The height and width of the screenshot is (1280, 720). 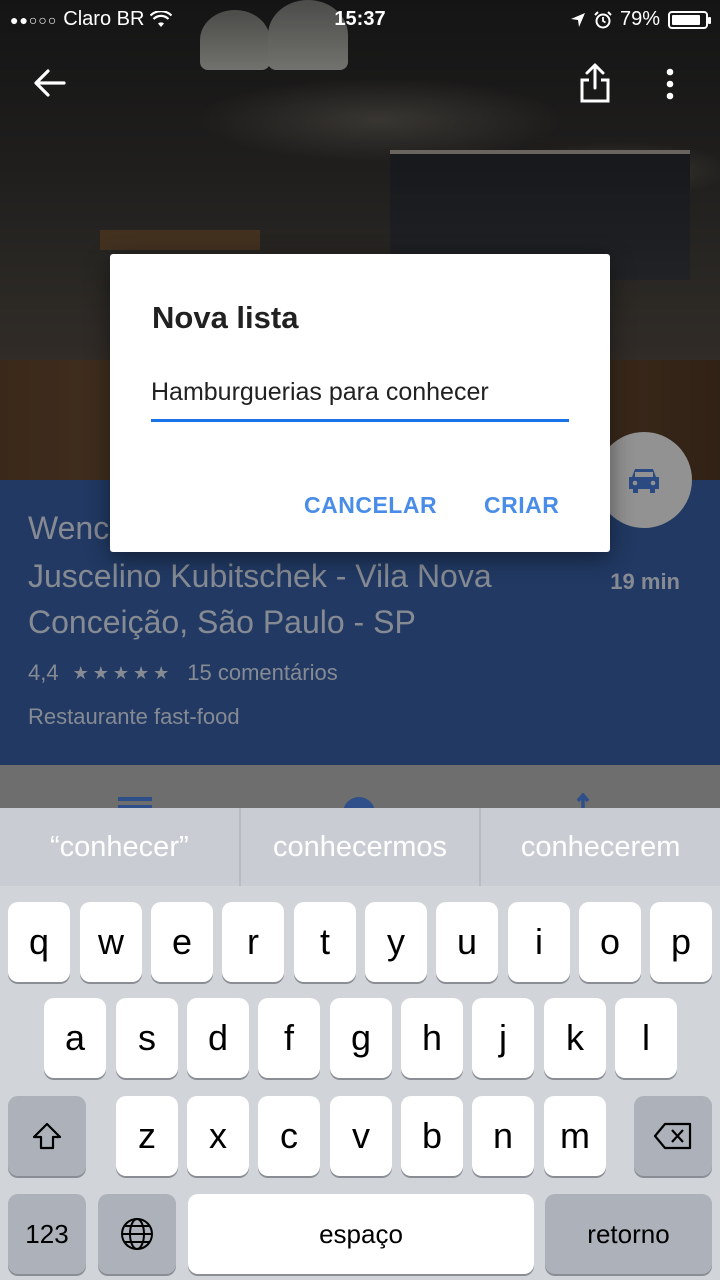 I want to click on backspace-icon, so click(x=672, y=1136).